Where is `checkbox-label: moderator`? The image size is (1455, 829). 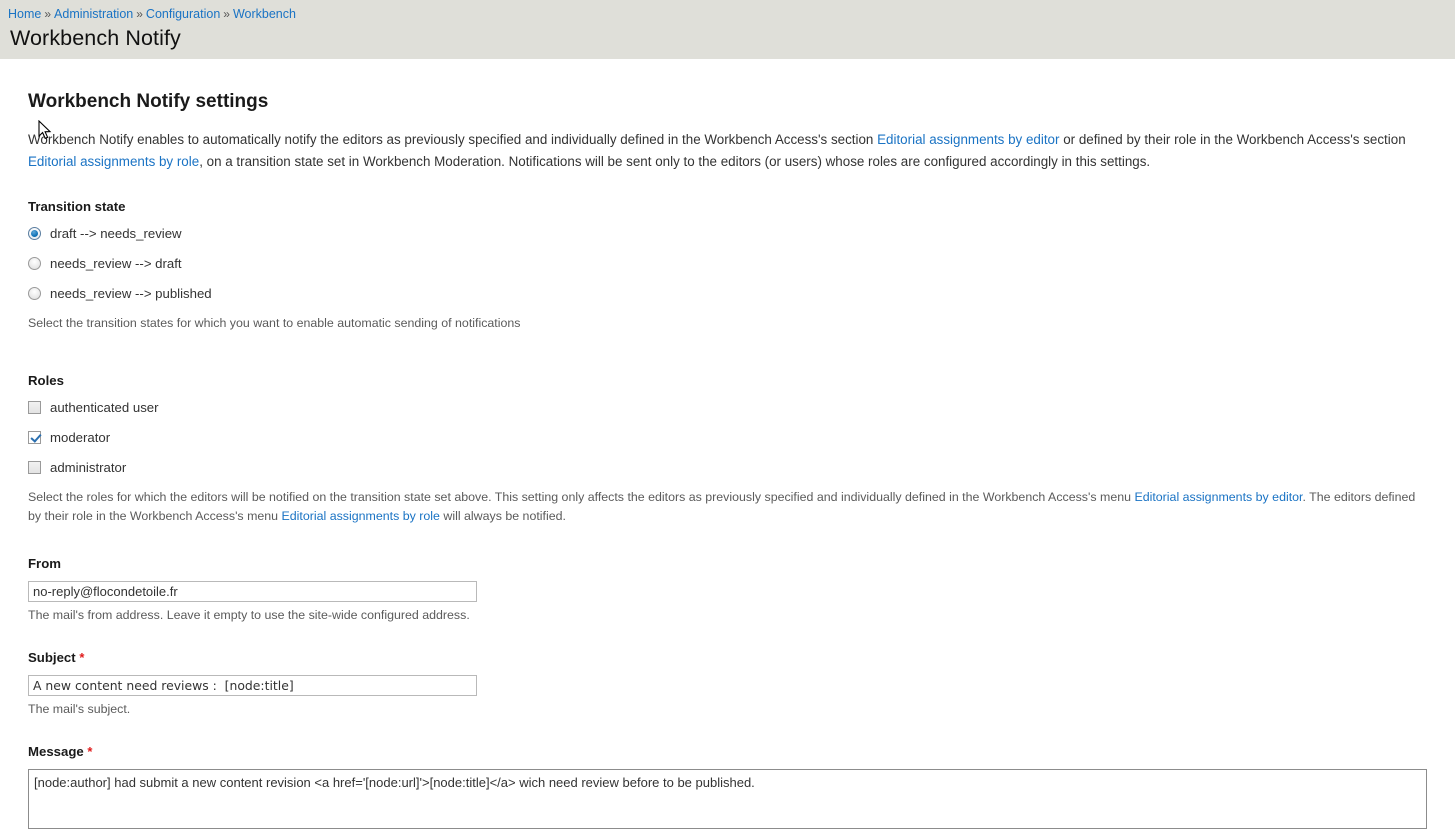 checkbox-label: moderator is located at coordinates (80, 437).